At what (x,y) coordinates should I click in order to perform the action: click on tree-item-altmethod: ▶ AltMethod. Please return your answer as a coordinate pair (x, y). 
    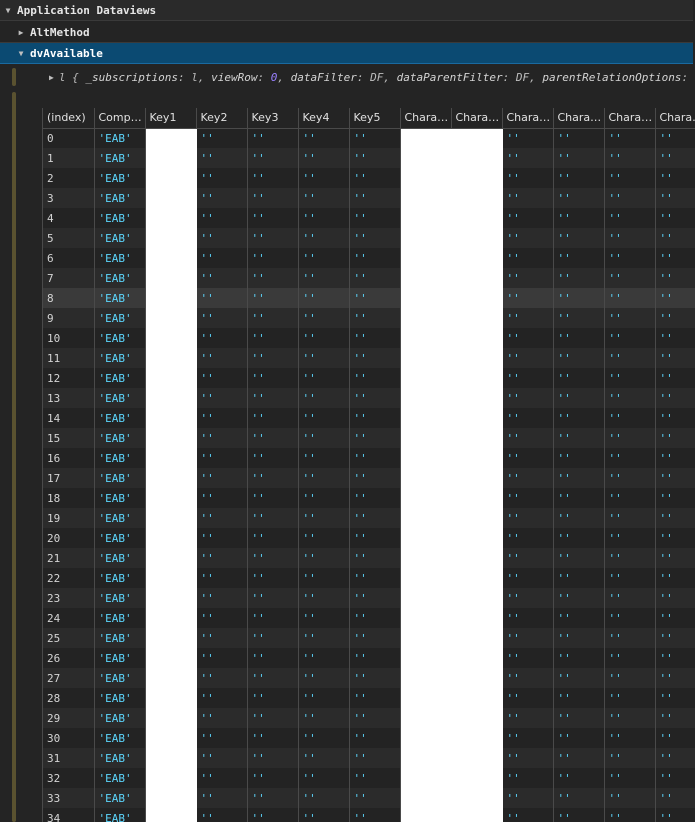
    Looking at the image, I should click on (346, 32).